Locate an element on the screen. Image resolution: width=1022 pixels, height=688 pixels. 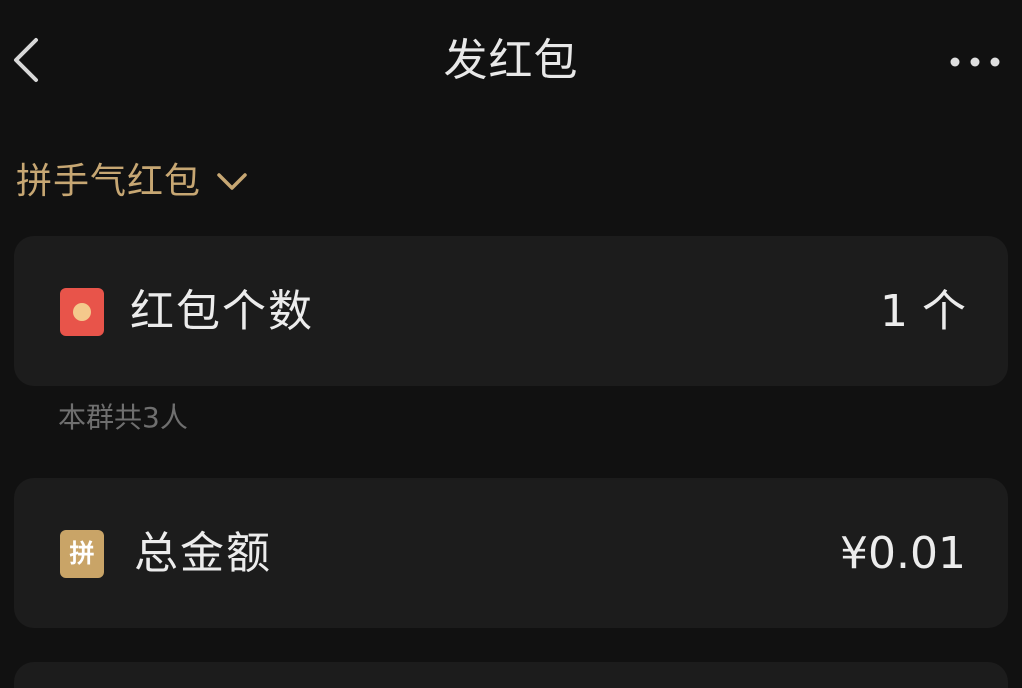
more-options-button is located at coordinates (976, 62).